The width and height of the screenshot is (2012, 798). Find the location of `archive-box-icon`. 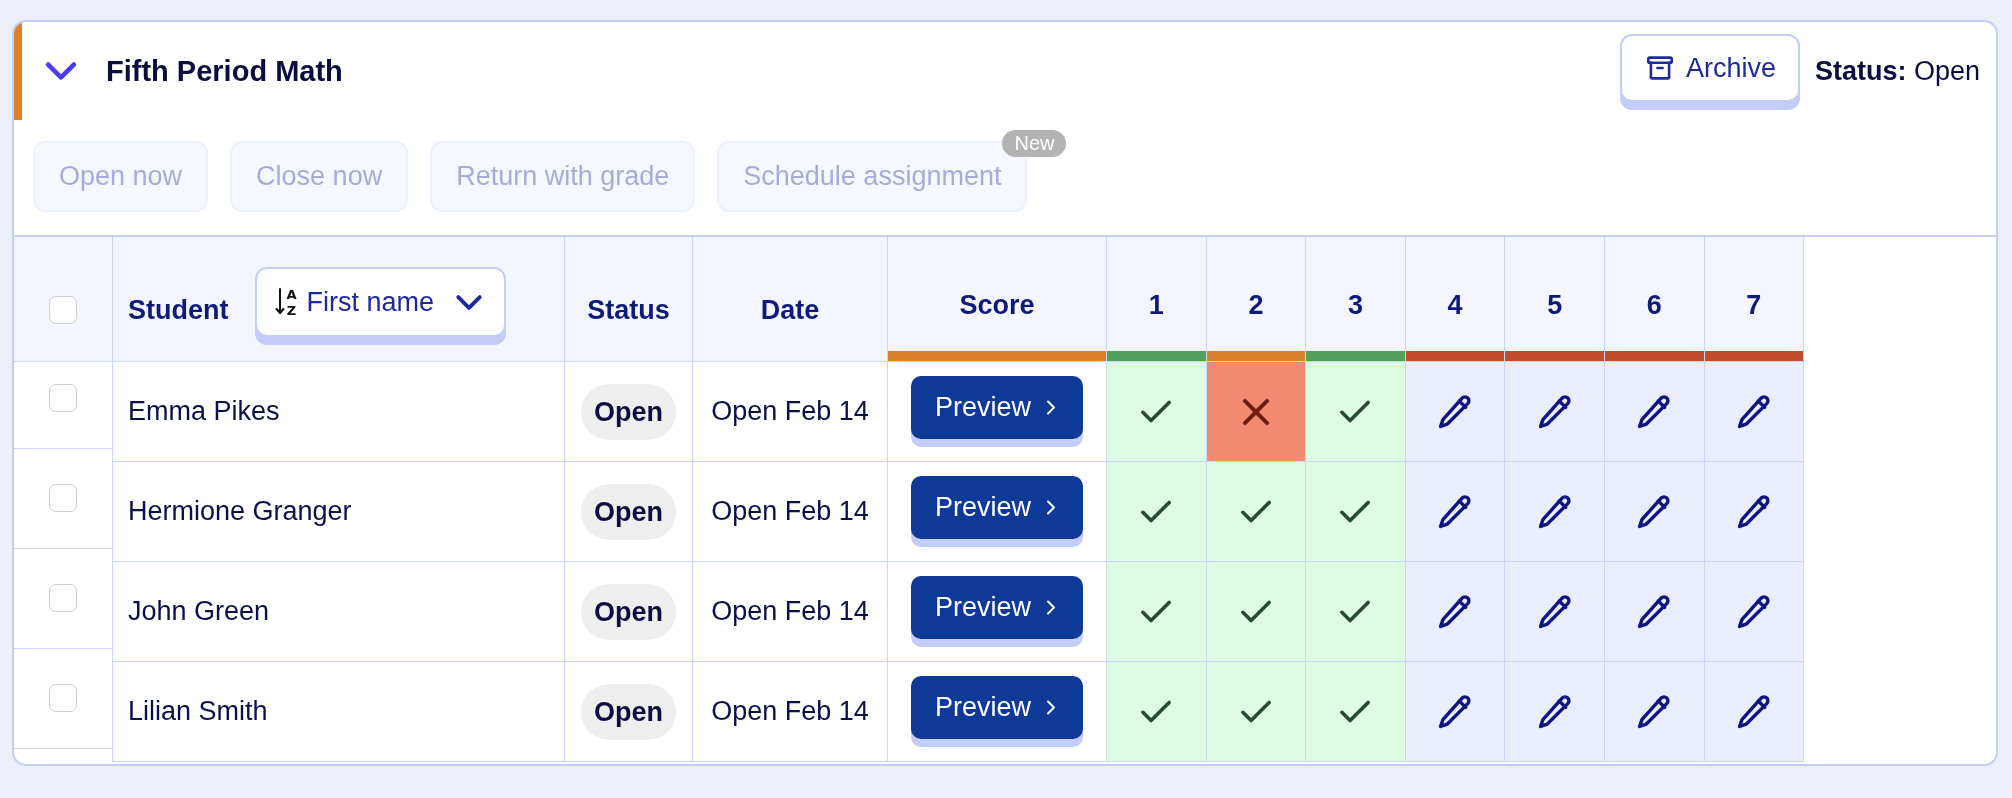

archive-box-icon is located at coordinates (1659, 68).